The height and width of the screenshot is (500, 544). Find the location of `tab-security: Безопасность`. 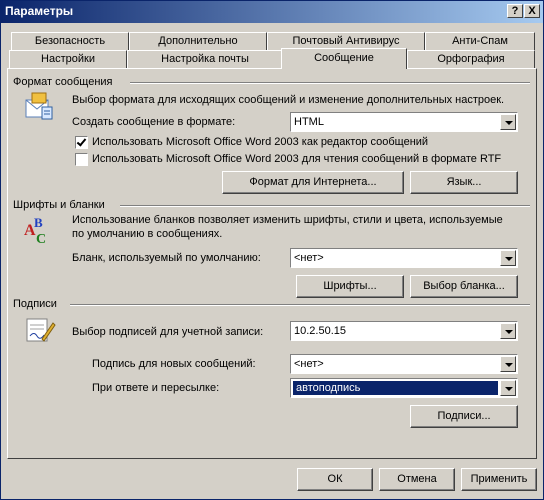

tab-security: Безопасность is located at coordinates (70, 41).